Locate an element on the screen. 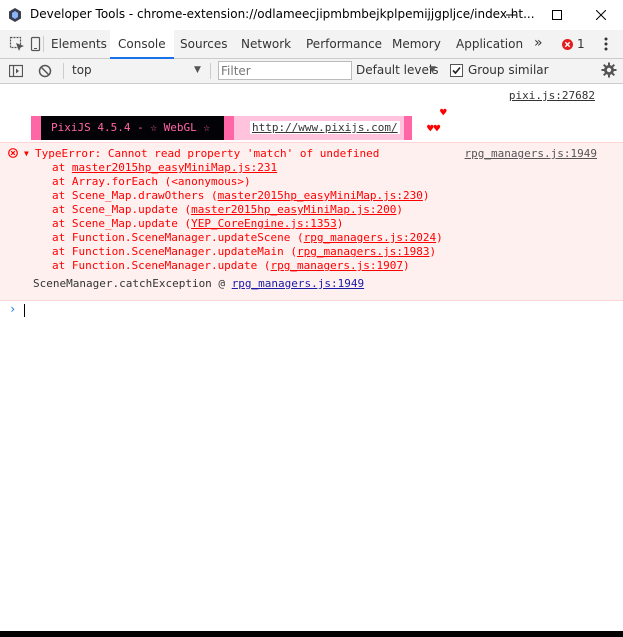 This screenshot has width=623, height=637. expand-triangle-icon: ▼ is located at coordinates (26, 153).